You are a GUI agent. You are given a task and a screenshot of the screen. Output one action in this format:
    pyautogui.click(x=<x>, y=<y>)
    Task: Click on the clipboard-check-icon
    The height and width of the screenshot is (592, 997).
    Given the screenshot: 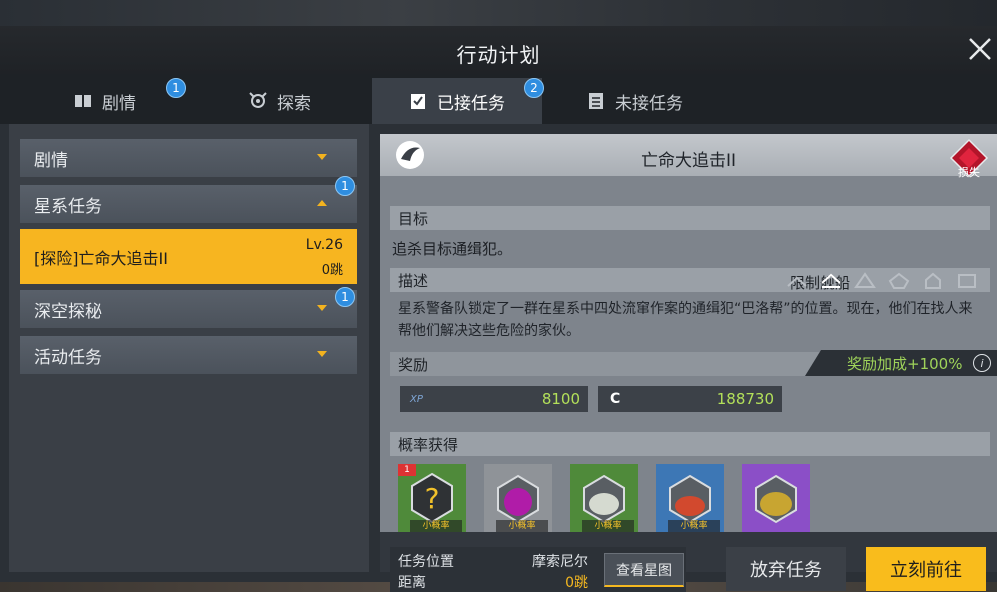 What is the action you would take?
    pyautogui.click(x=418, y=101)
    